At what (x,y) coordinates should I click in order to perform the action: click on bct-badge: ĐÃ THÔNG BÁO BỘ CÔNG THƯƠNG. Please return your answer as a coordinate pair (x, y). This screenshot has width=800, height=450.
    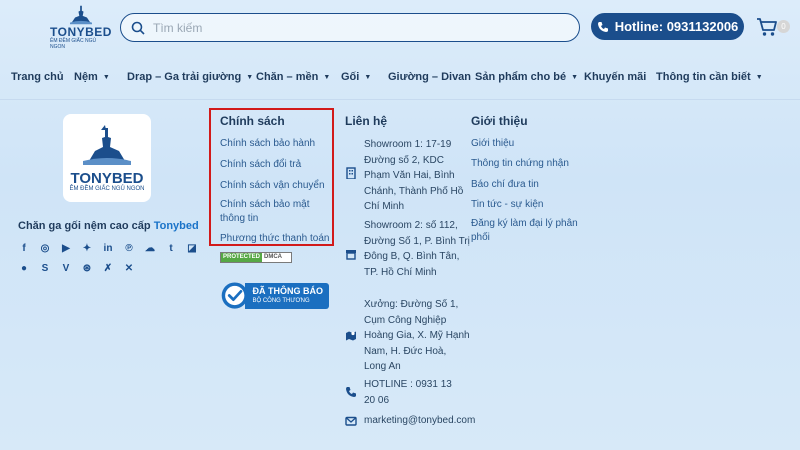
    Looking at the image, I should click on (275, 295).